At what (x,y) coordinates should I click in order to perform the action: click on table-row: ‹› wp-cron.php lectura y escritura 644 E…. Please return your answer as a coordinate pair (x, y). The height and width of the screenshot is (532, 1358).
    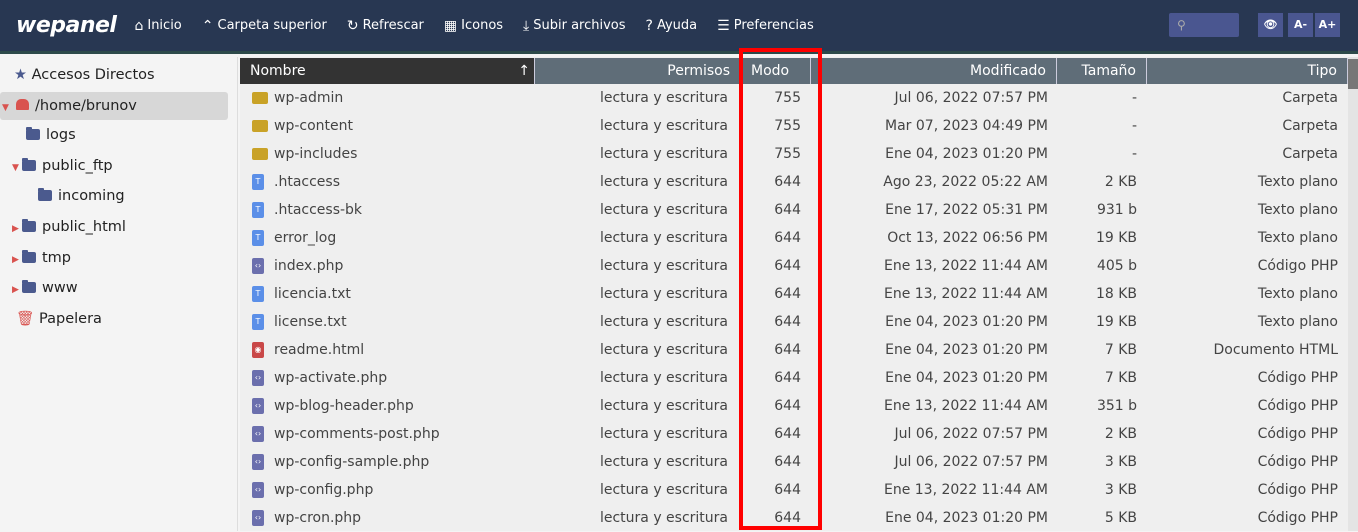
    Looking at the image, I should click on (794, 518).